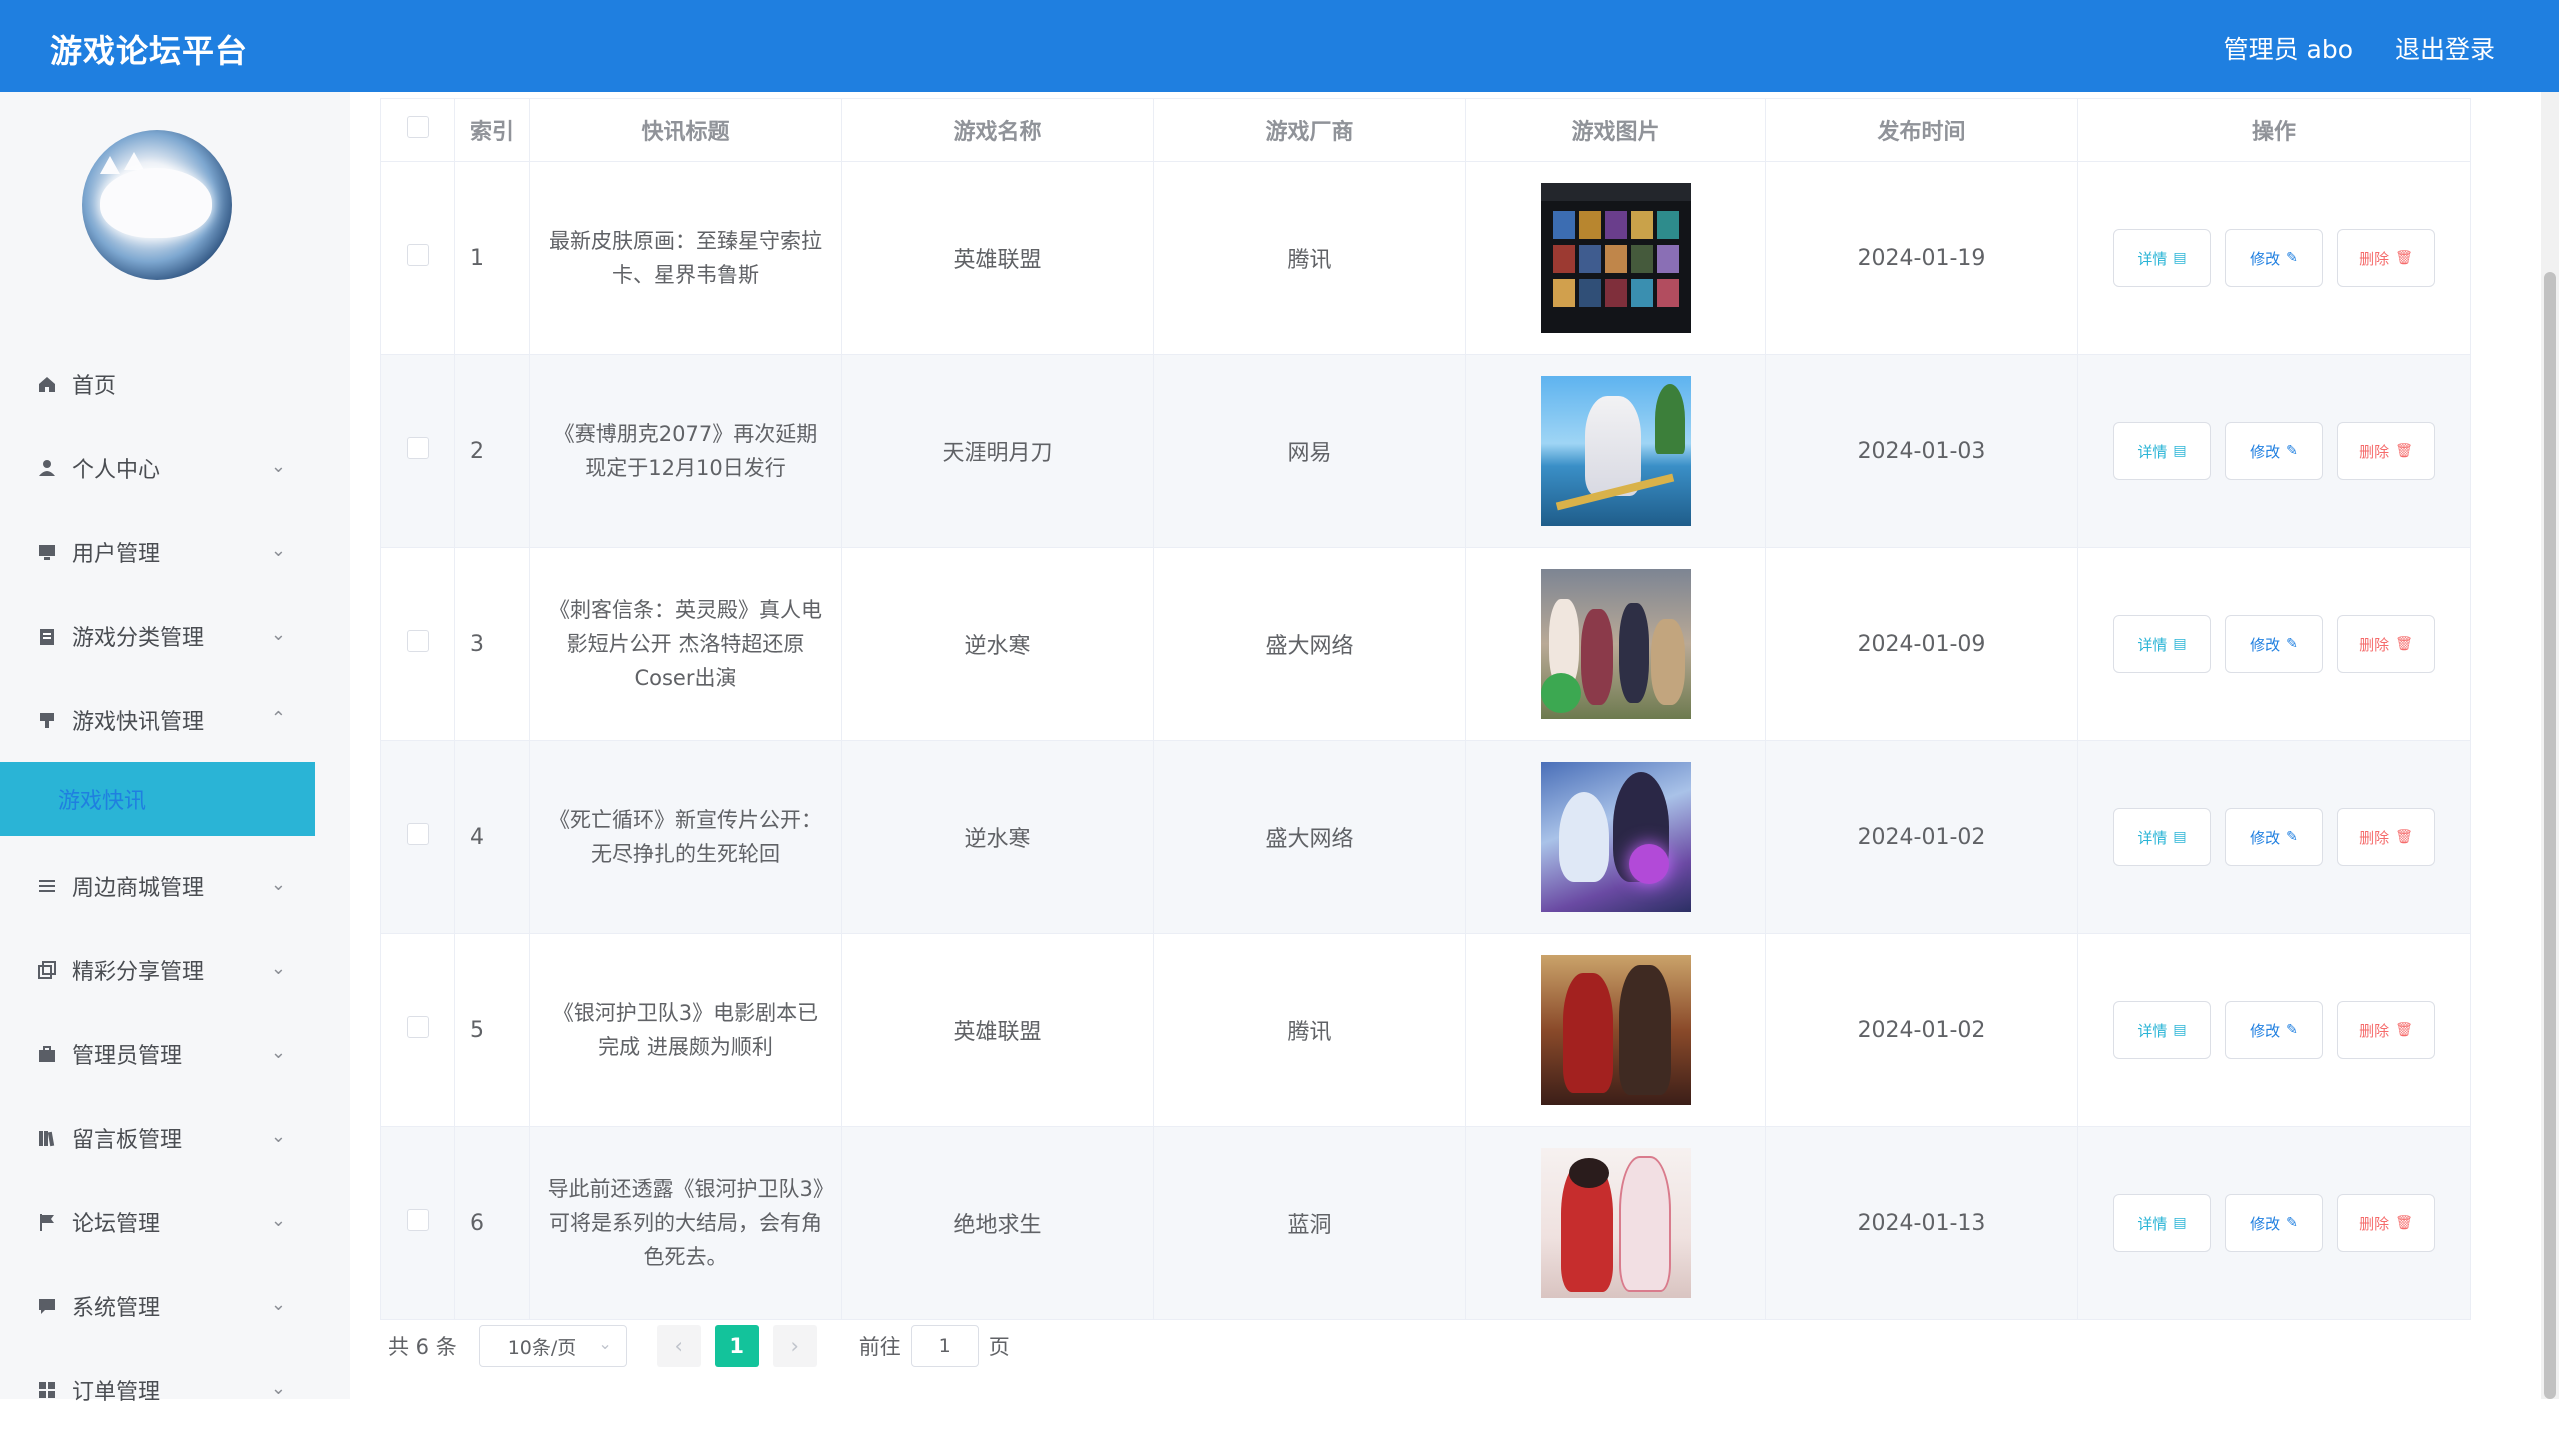  I want to click on sidebar-item-forum: 论坛管理 ⌄, so click(175, 1222).